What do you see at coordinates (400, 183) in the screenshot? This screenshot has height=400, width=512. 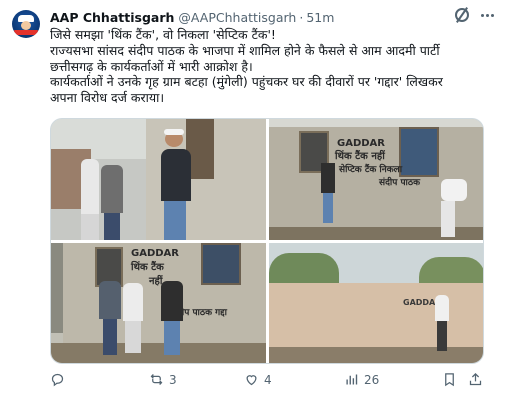 I see `wall-text: संदीप पाठक` at bounding box center [400, 183].